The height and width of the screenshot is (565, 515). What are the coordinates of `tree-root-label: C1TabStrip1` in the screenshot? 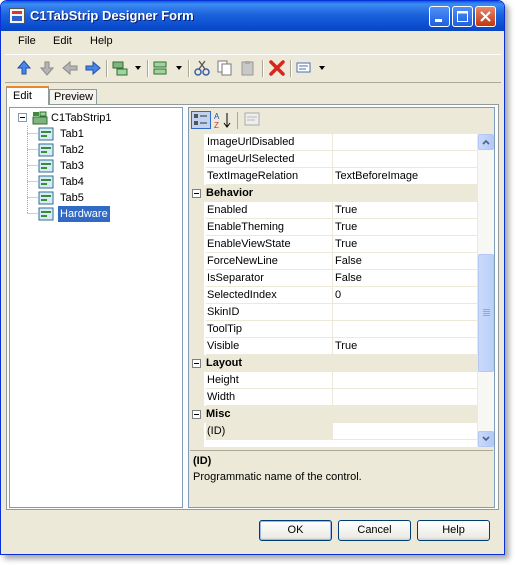 It's located at (81, 118).